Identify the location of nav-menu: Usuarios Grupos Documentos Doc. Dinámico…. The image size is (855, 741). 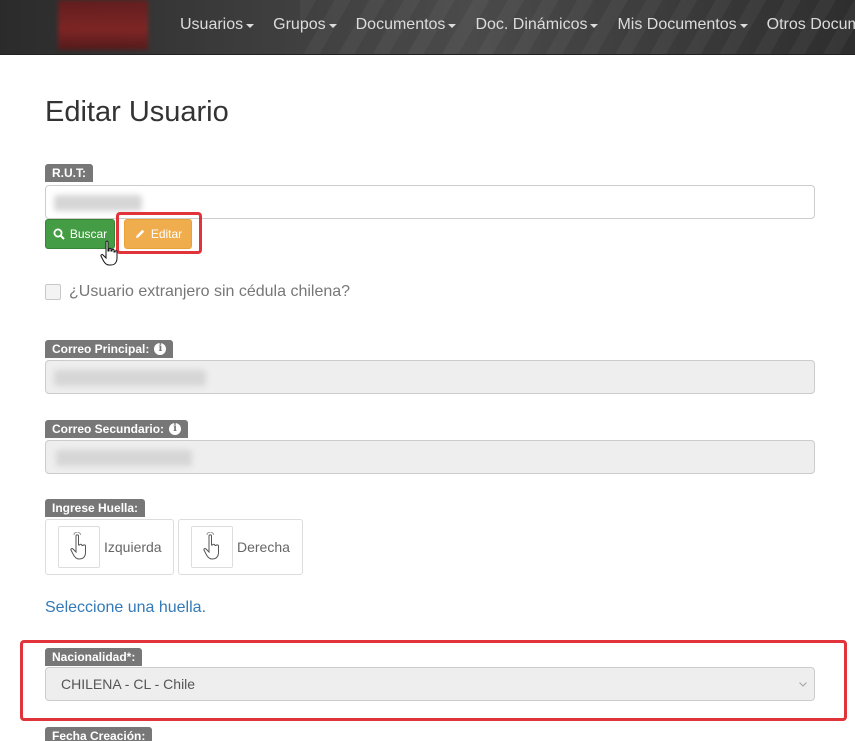
(517, 25).